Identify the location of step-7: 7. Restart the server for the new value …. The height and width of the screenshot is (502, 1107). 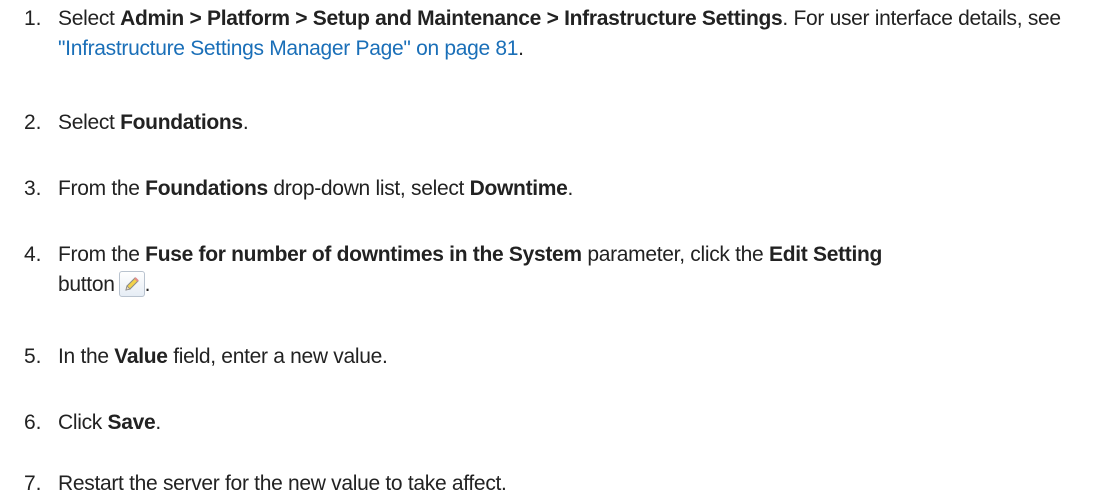
(561, 484).